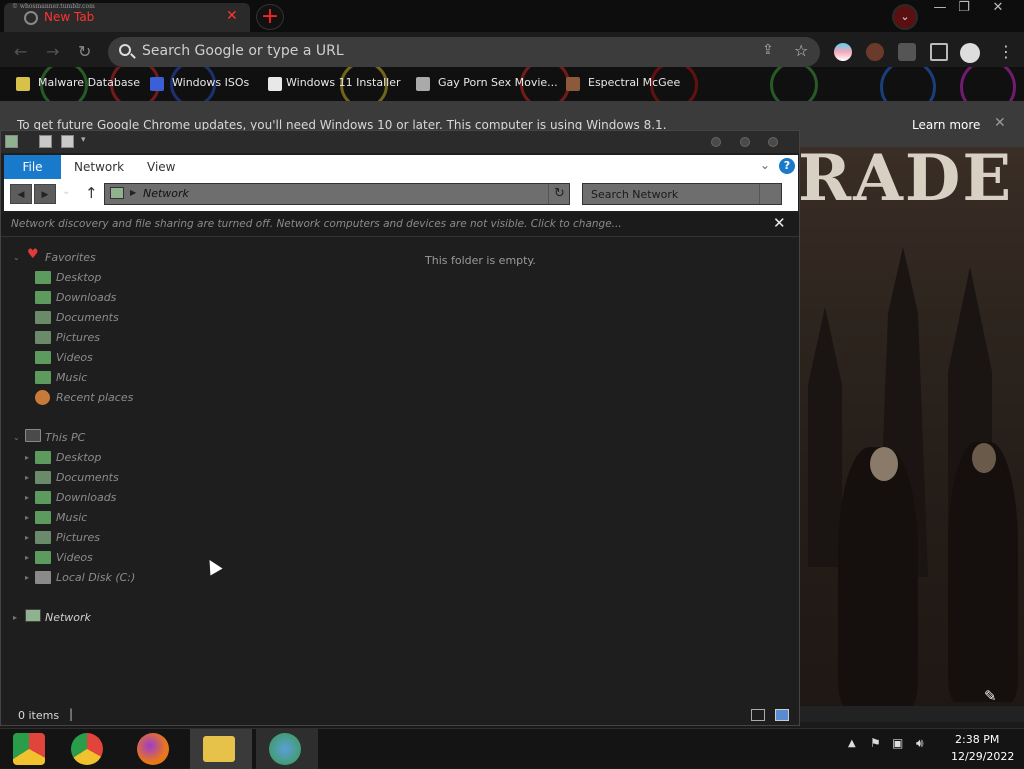 The width and height of the screenshot is (1024, 769). I want to click on close-window-icon: ✕, so click(998, 9).